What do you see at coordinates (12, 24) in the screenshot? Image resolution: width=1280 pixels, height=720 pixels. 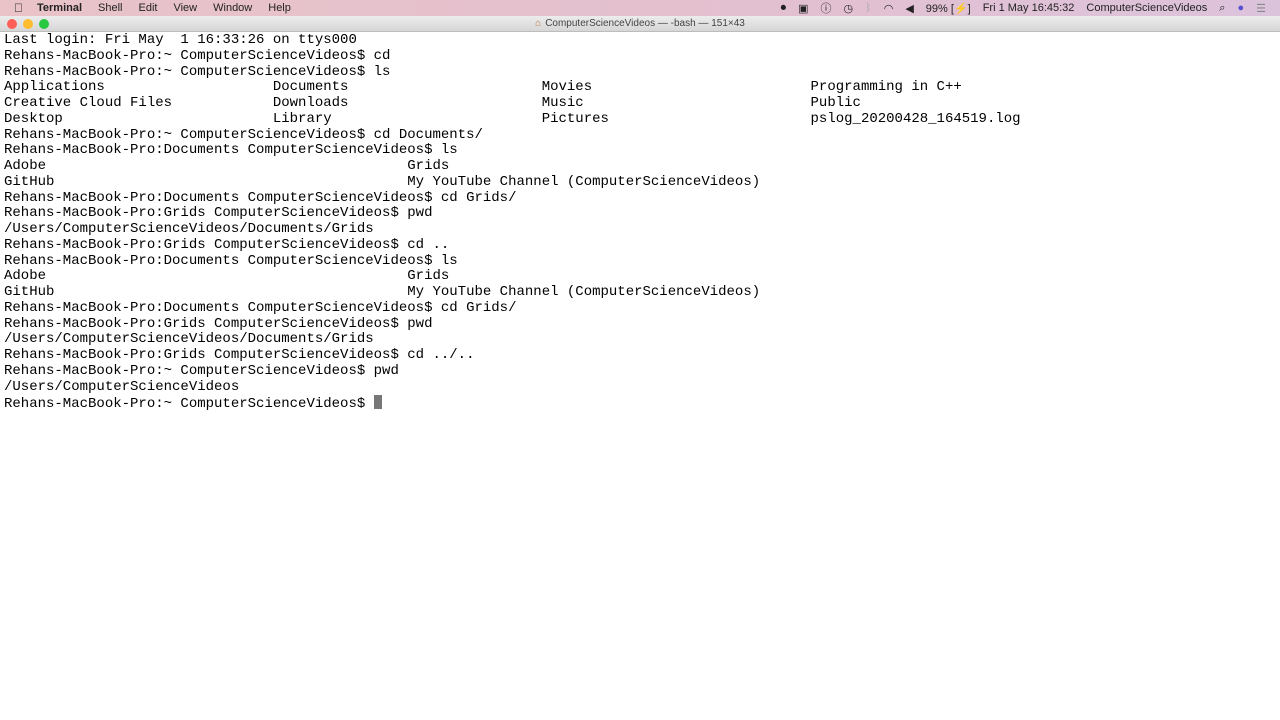 I see `close-button` at bounding box center [12, 24].